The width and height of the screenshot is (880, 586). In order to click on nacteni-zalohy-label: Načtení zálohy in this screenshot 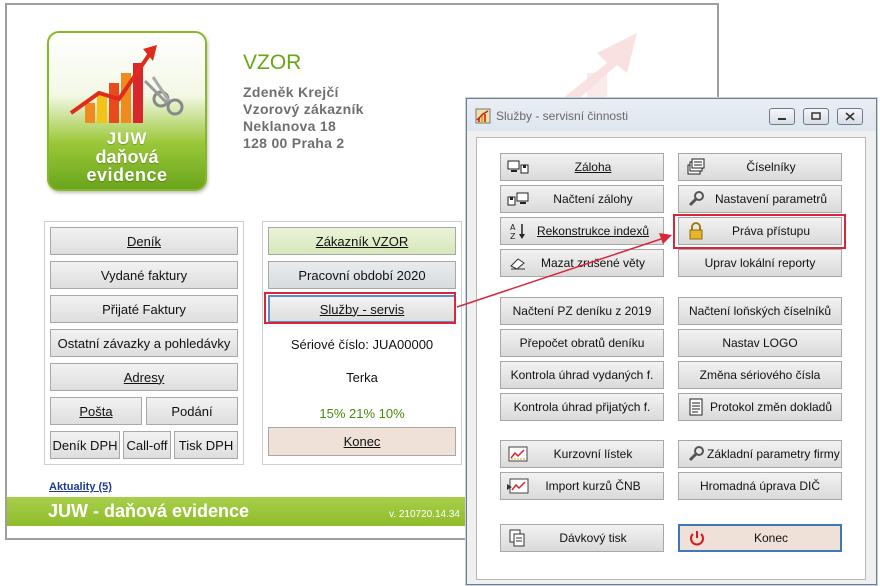, I will do `click(593, 199)`.